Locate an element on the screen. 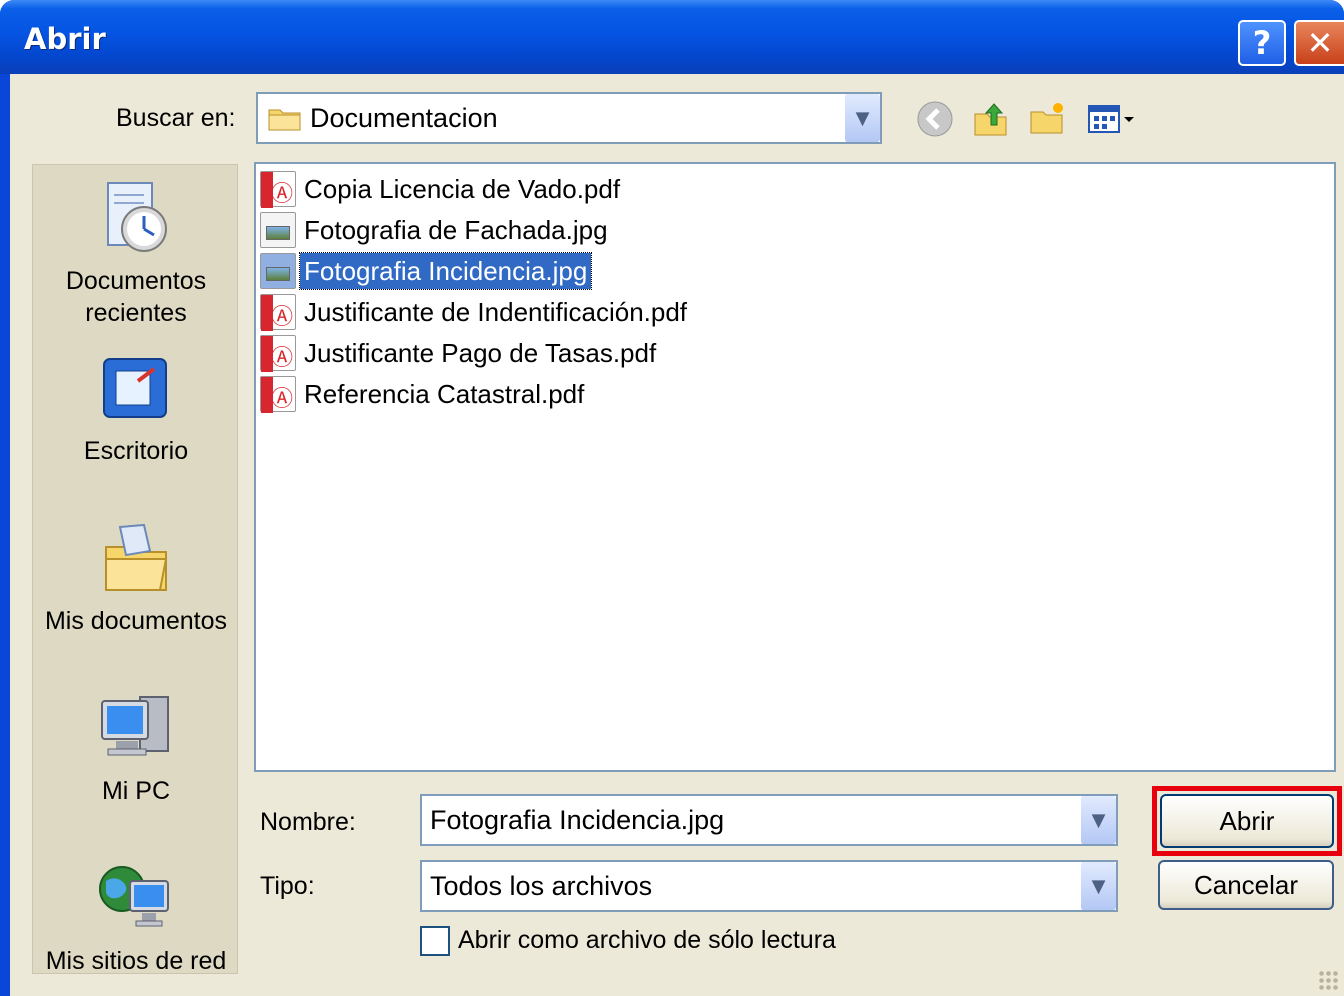  up-folder-button is located at coordinates (991, 119).